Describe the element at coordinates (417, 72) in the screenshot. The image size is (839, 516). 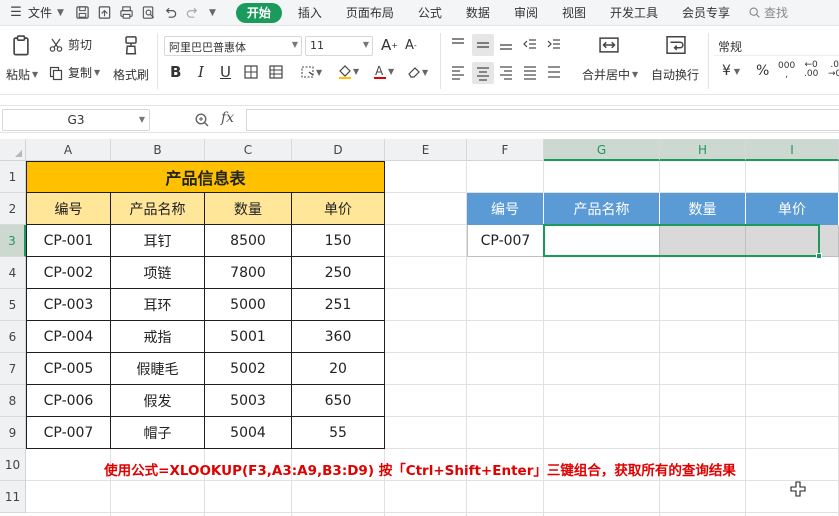
I see `eraser-icon: ▼` at that location.